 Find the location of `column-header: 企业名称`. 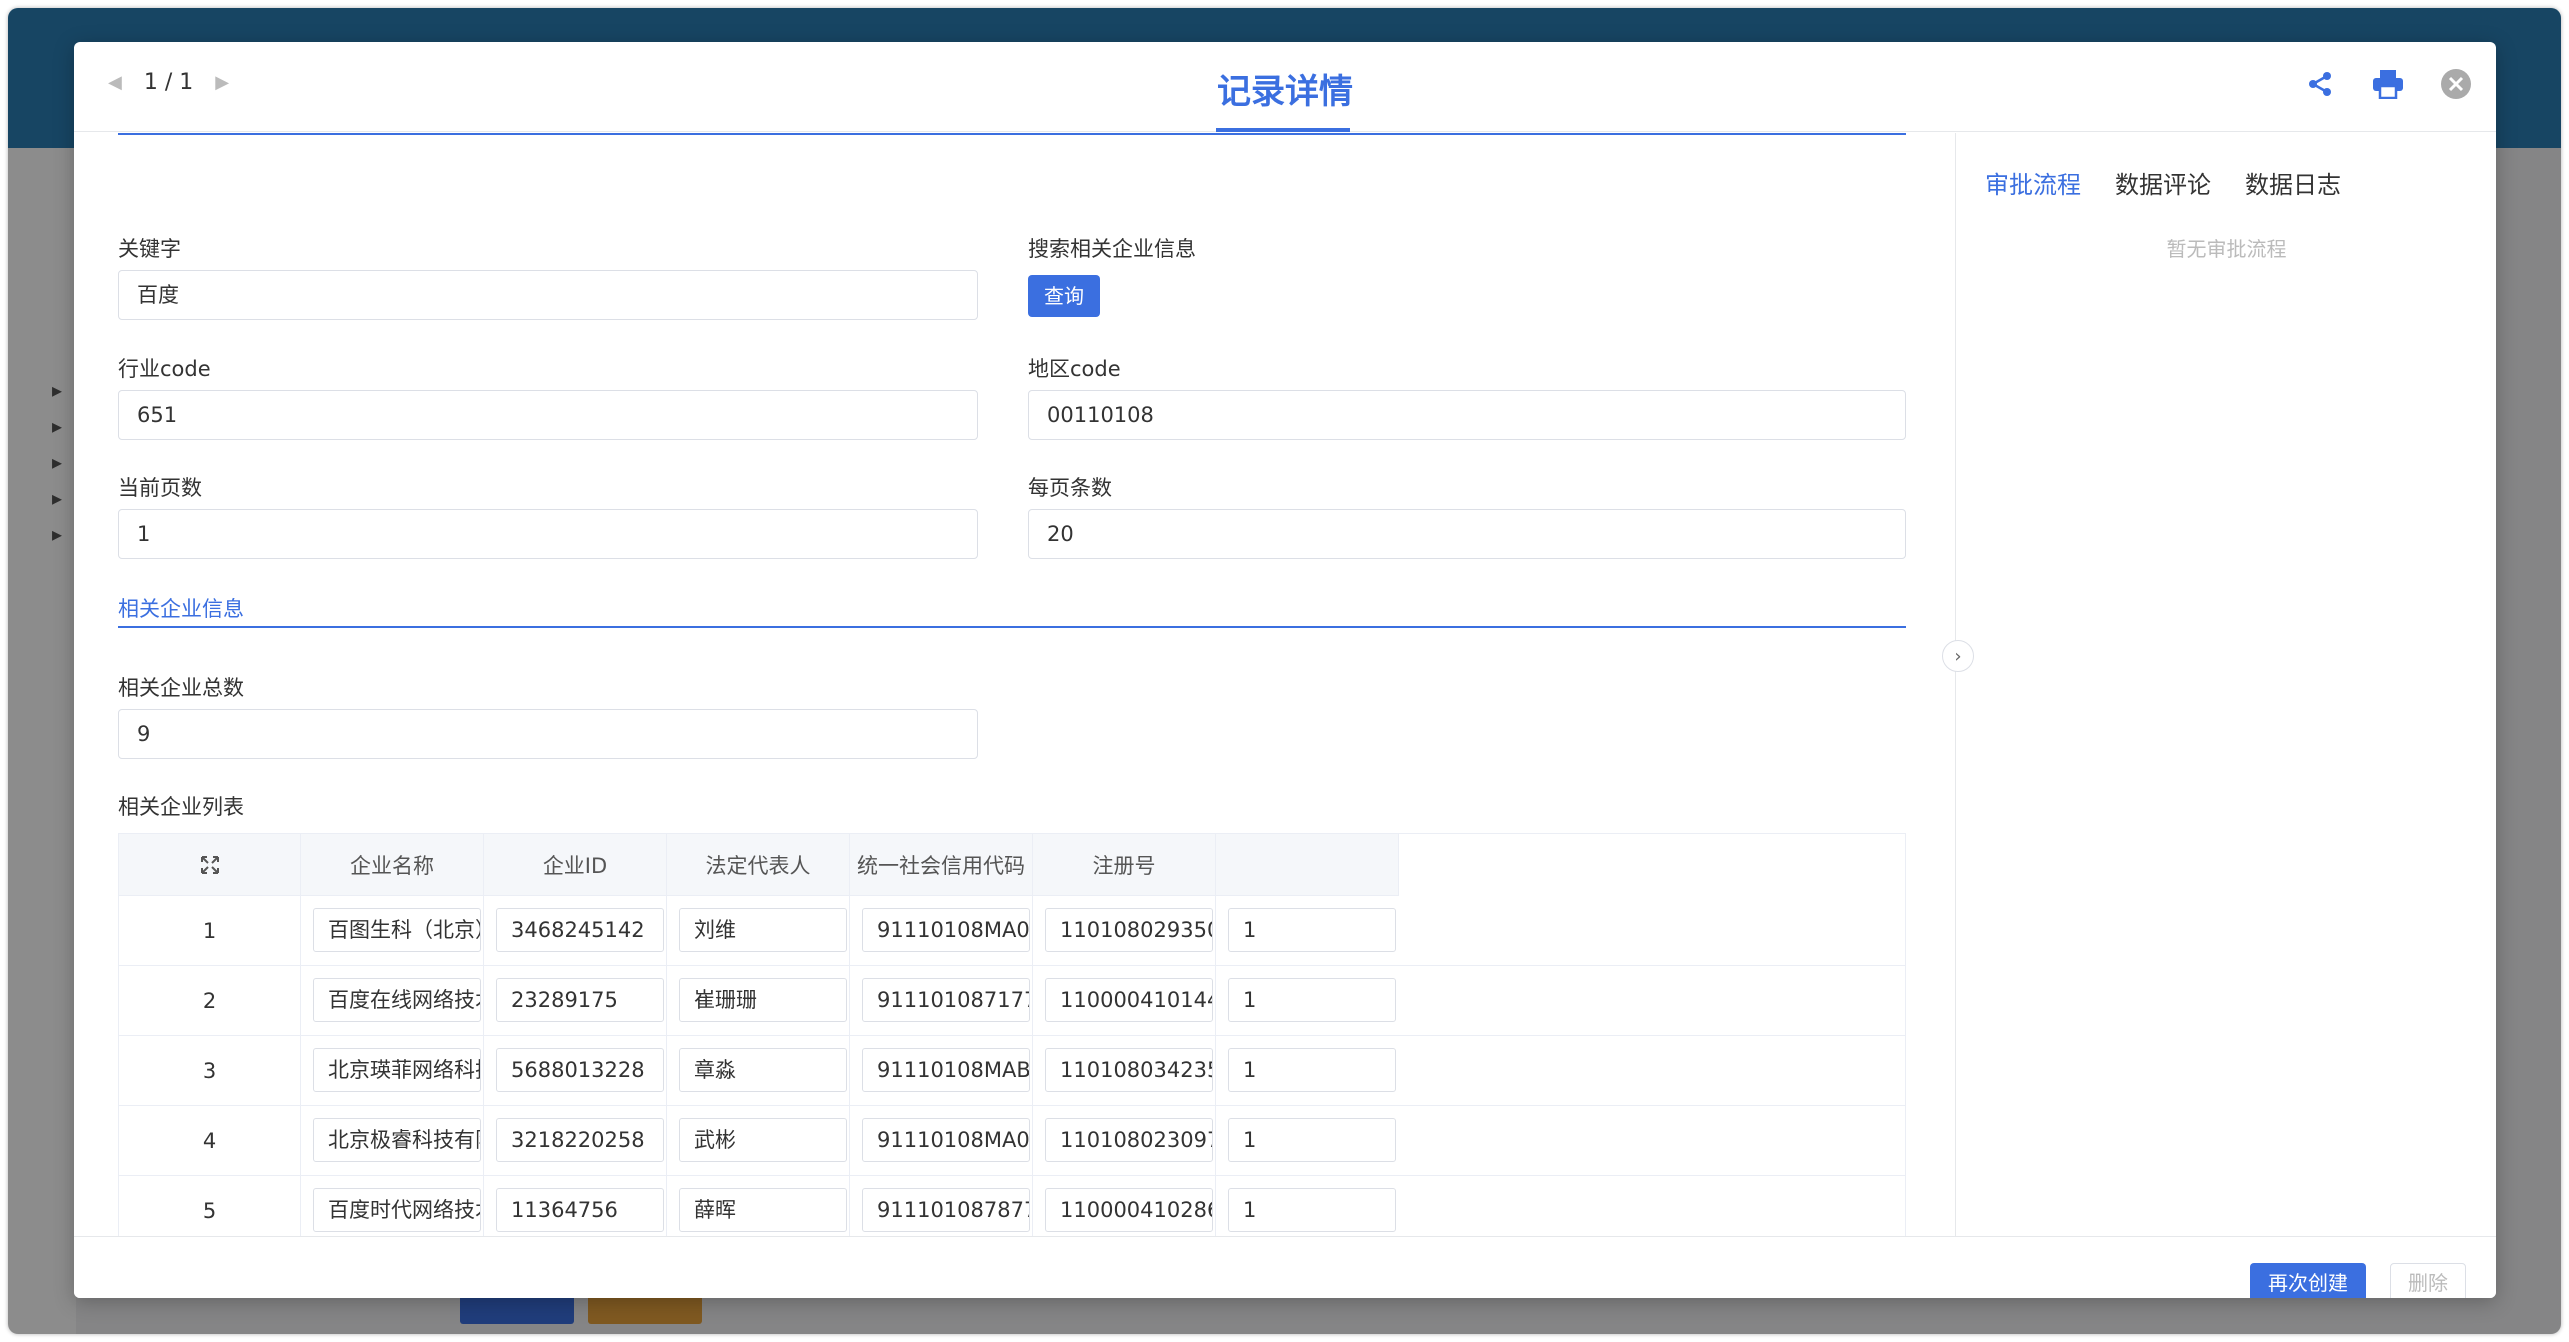

column-header: 企业名称 is located at coordinates (392, 865).